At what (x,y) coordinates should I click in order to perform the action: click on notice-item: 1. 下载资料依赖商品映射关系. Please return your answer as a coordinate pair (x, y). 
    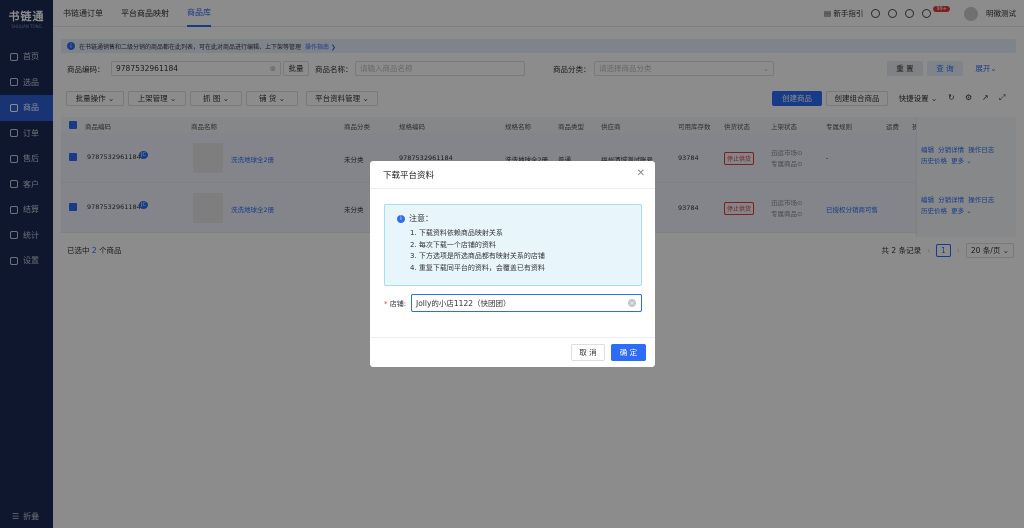
    Looking at the image, I should click on (456, 233).